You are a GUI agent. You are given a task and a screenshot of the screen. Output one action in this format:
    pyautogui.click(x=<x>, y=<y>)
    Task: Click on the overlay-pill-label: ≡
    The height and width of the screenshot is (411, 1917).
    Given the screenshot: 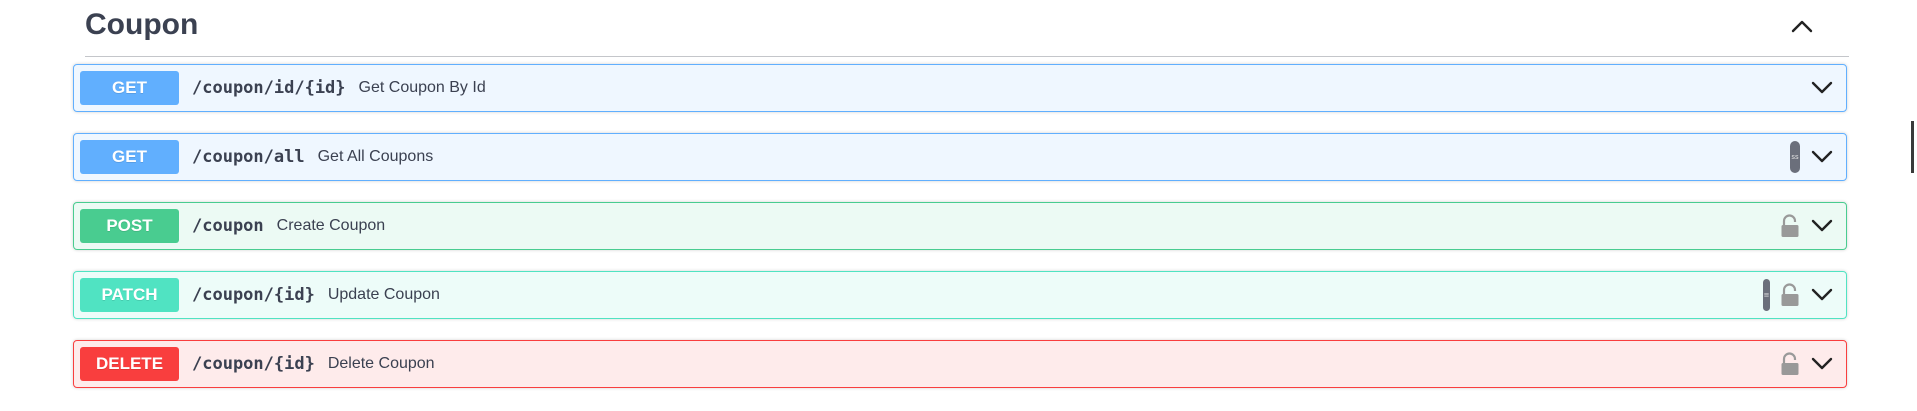 What is the action you would take?
    pyautogui.click(x=1766, y=295)
    